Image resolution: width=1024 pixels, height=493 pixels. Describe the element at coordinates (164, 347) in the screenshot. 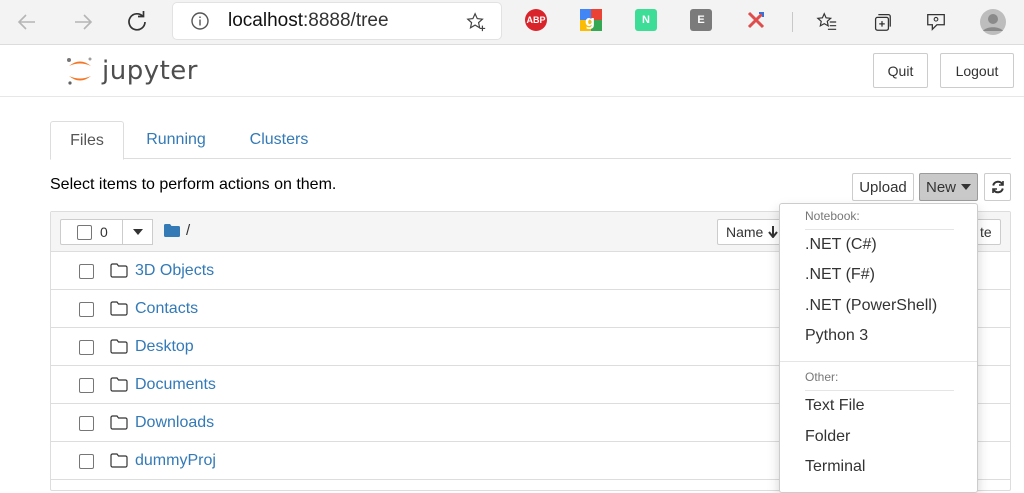

I see `item-name-link: Desktop` at that location.